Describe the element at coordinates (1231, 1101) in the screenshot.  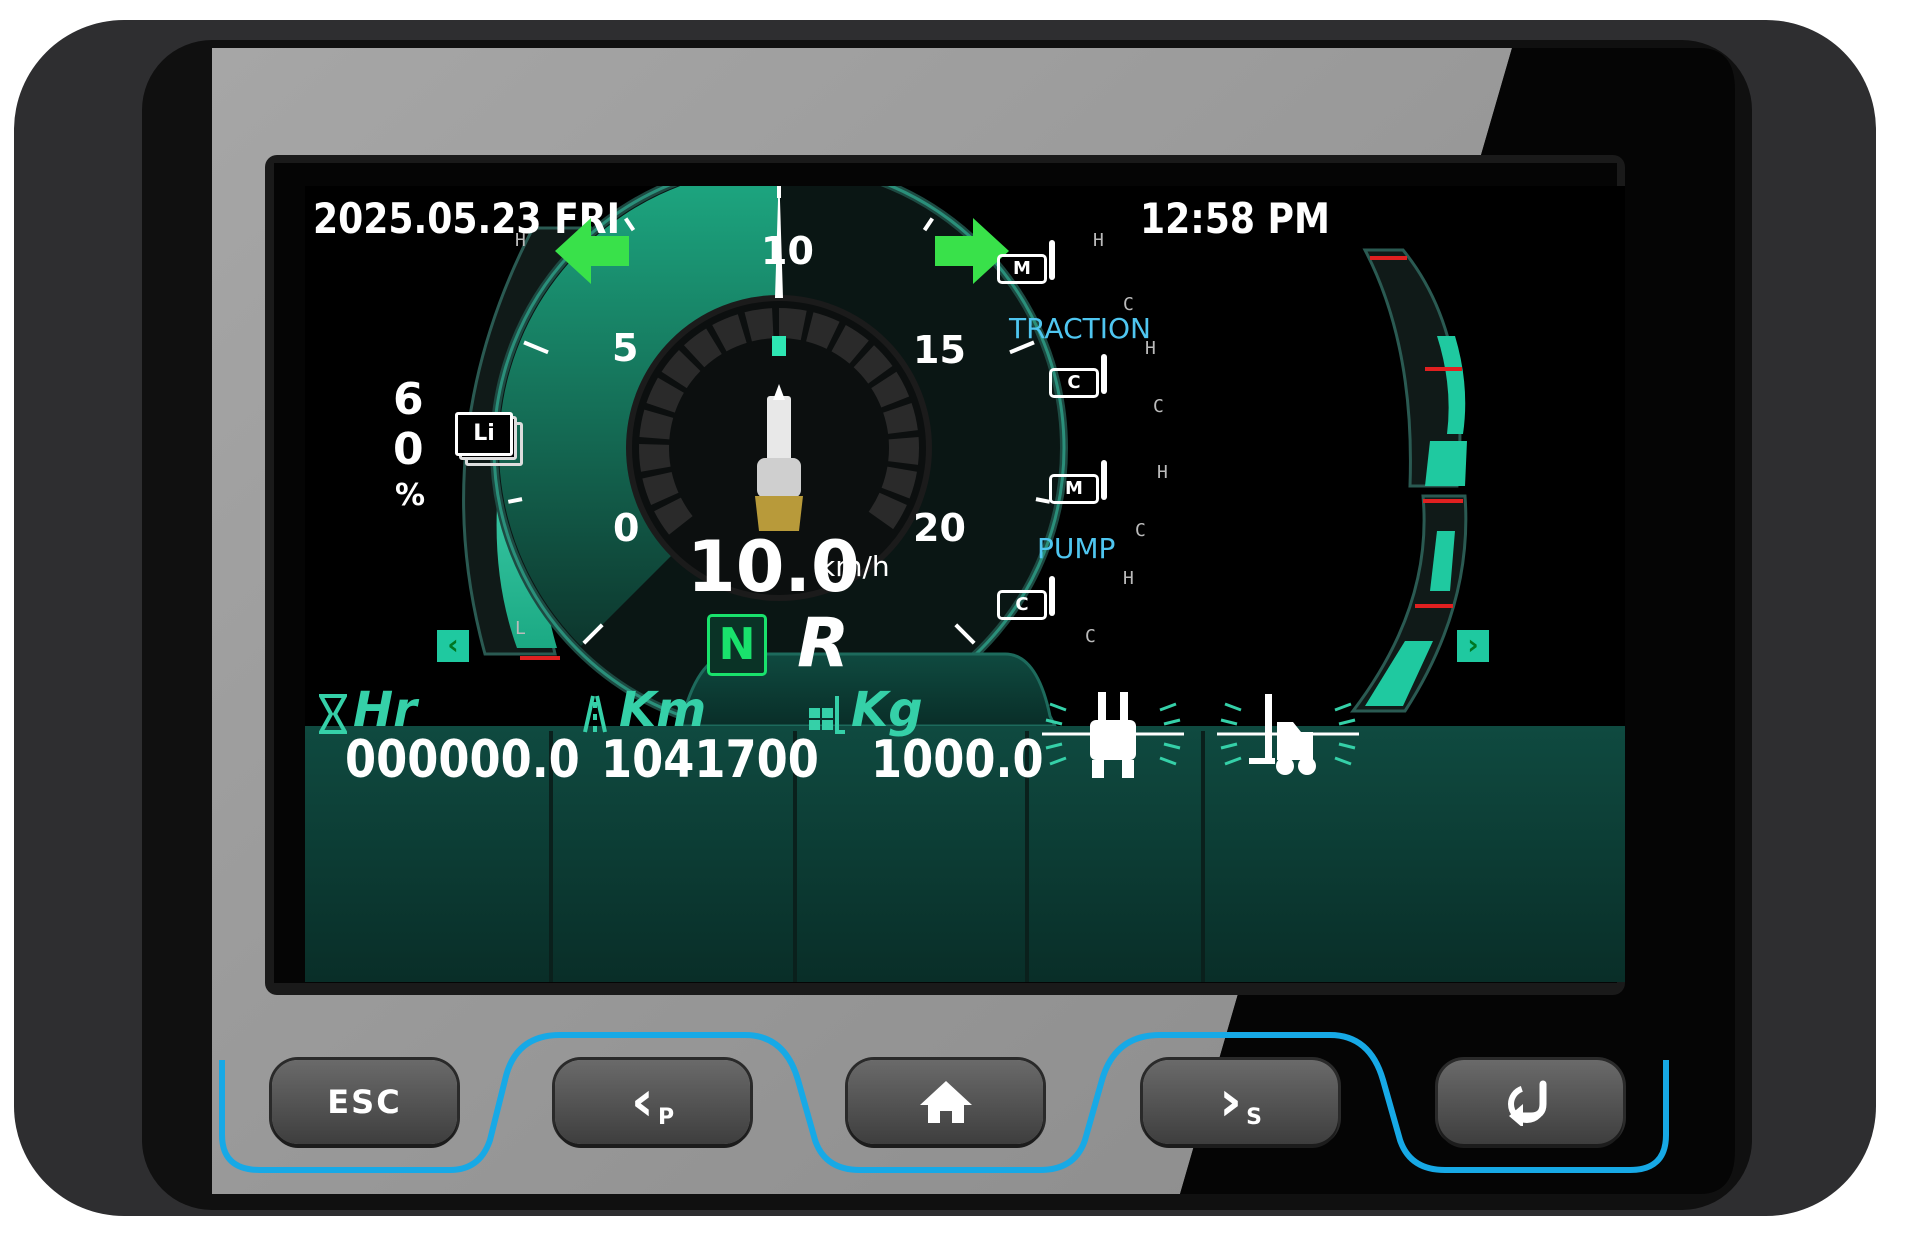
I see `chevron-right-icon: ›` at that location.